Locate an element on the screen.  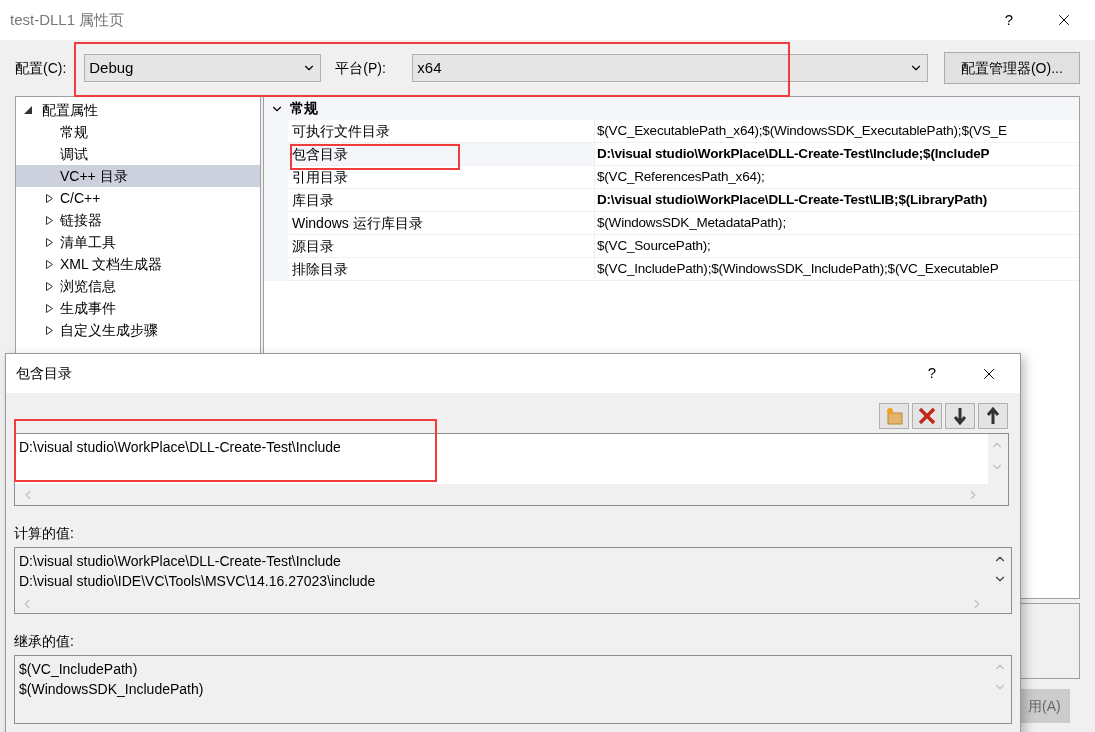
delete-icon is located at coordinates (927, 416).